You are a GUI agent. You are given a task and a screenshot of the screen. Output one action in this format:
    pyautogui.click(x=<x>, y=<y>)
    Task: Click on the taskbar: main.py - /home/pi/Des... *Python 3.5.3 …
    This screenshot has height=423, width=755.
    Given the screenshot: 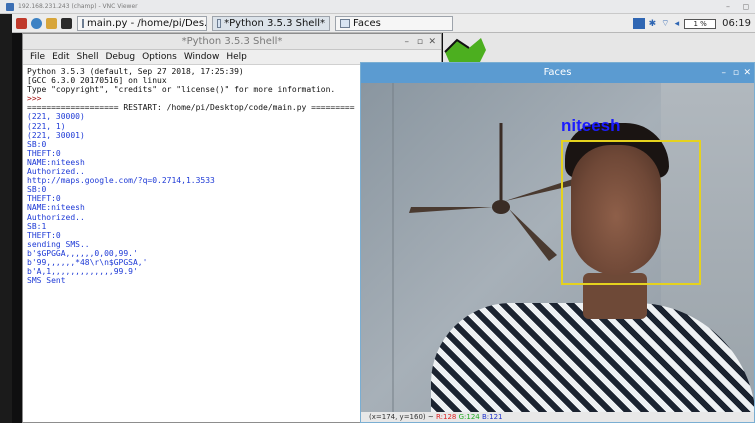 What is the action you would take?
    pyautogui.click(x=383, y=23)
    